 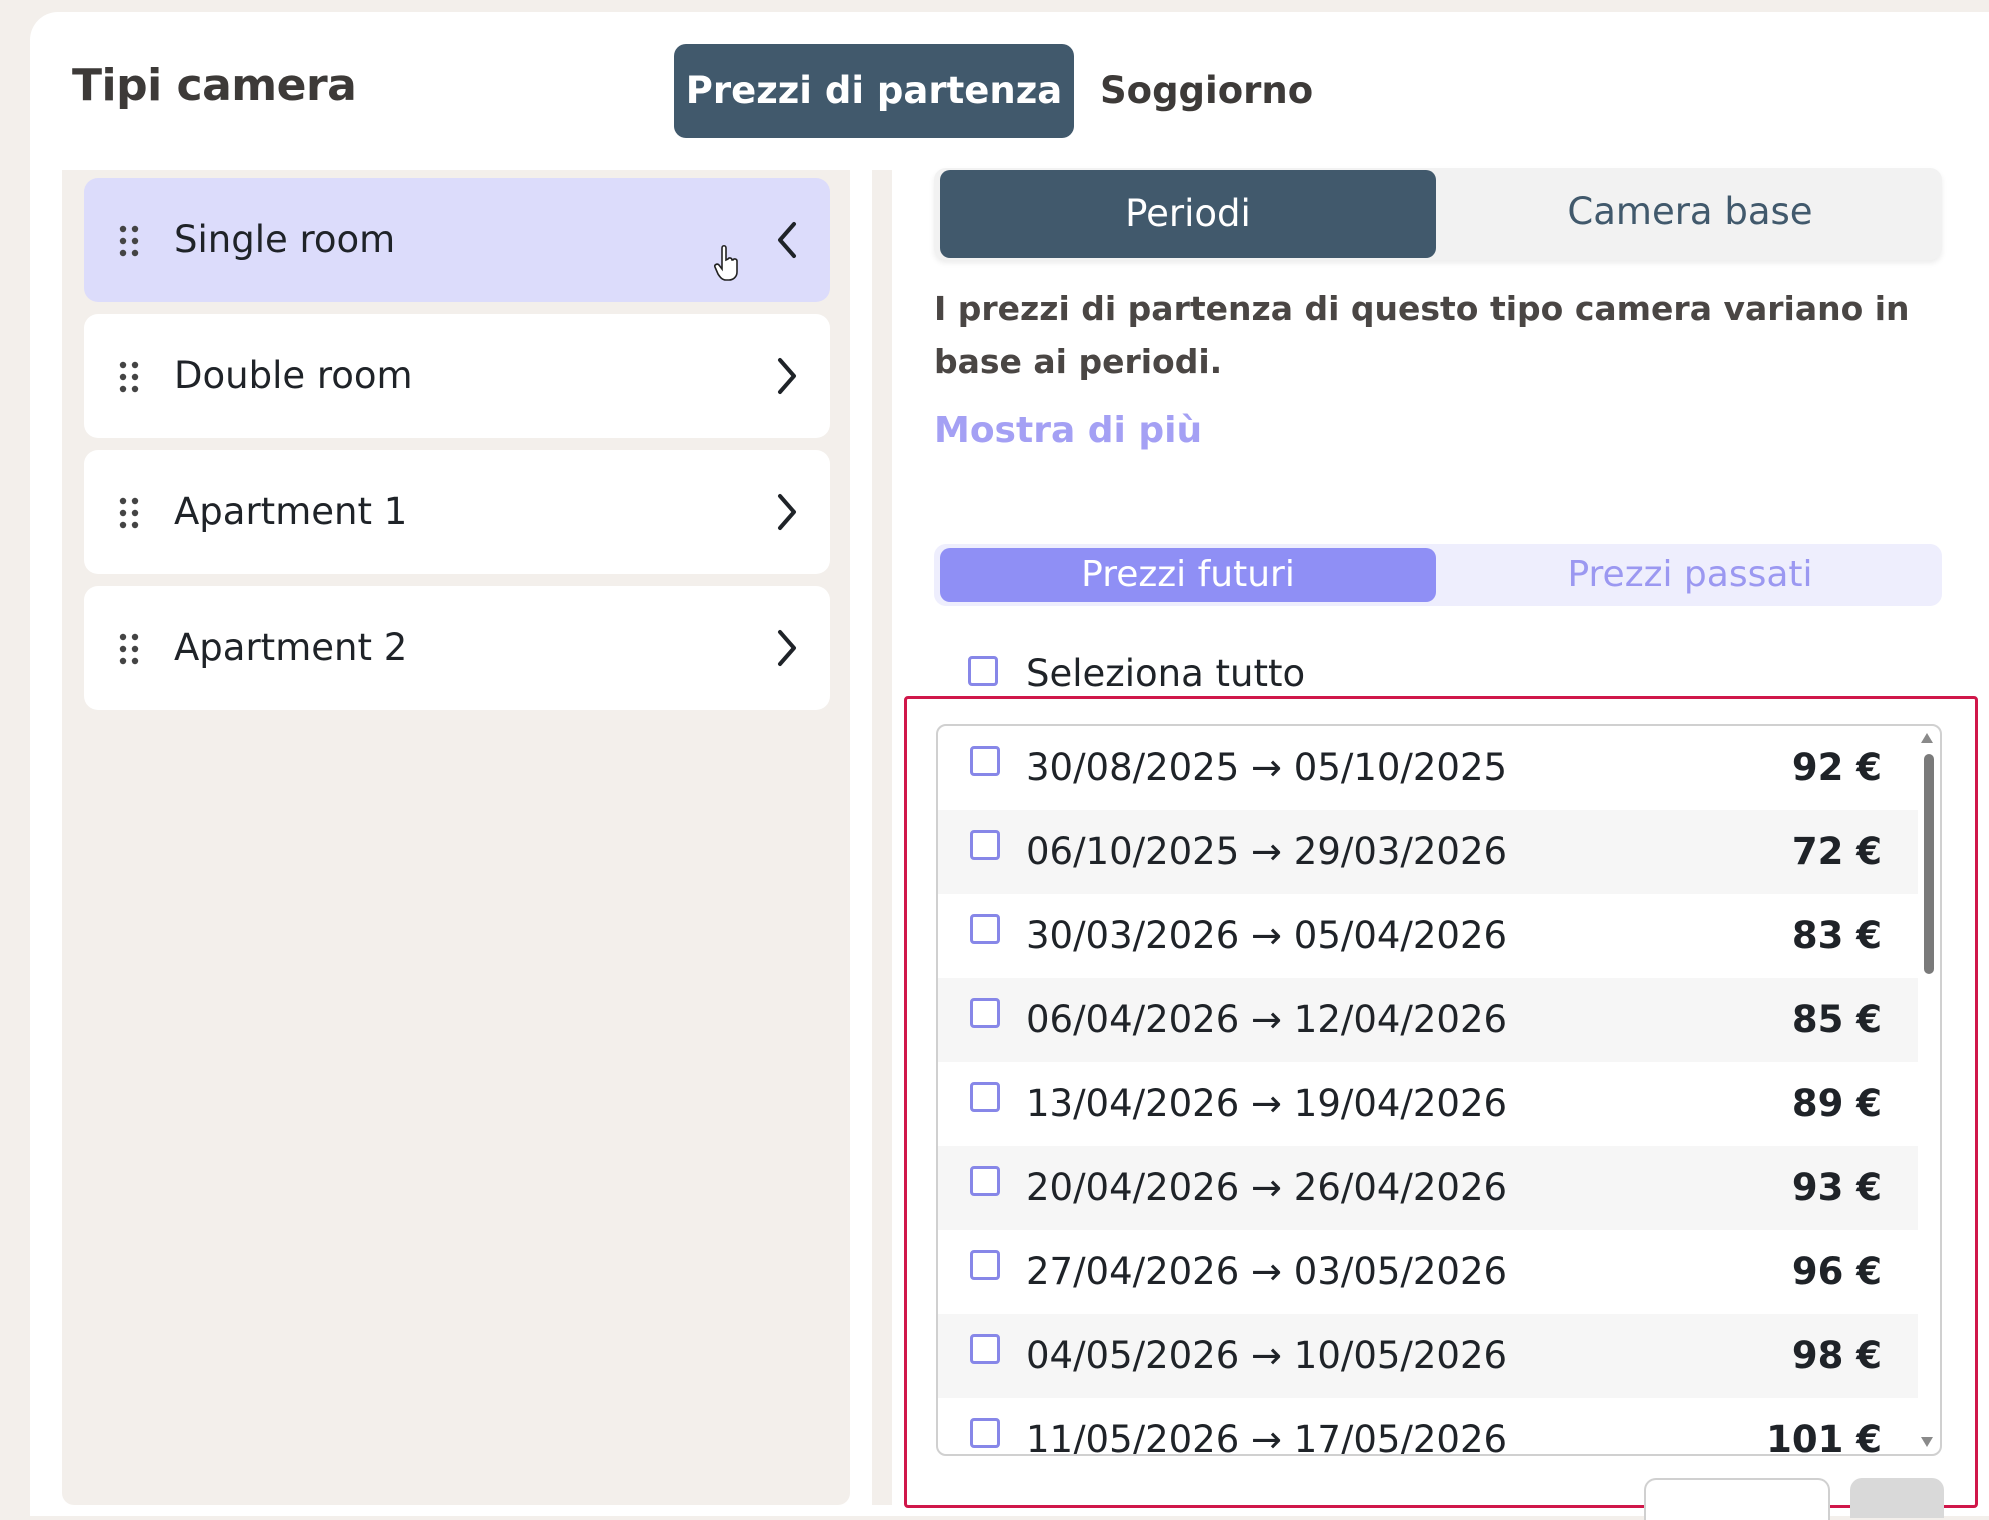 I want to click on chevron-left-icon, so click(x=787, y=240).